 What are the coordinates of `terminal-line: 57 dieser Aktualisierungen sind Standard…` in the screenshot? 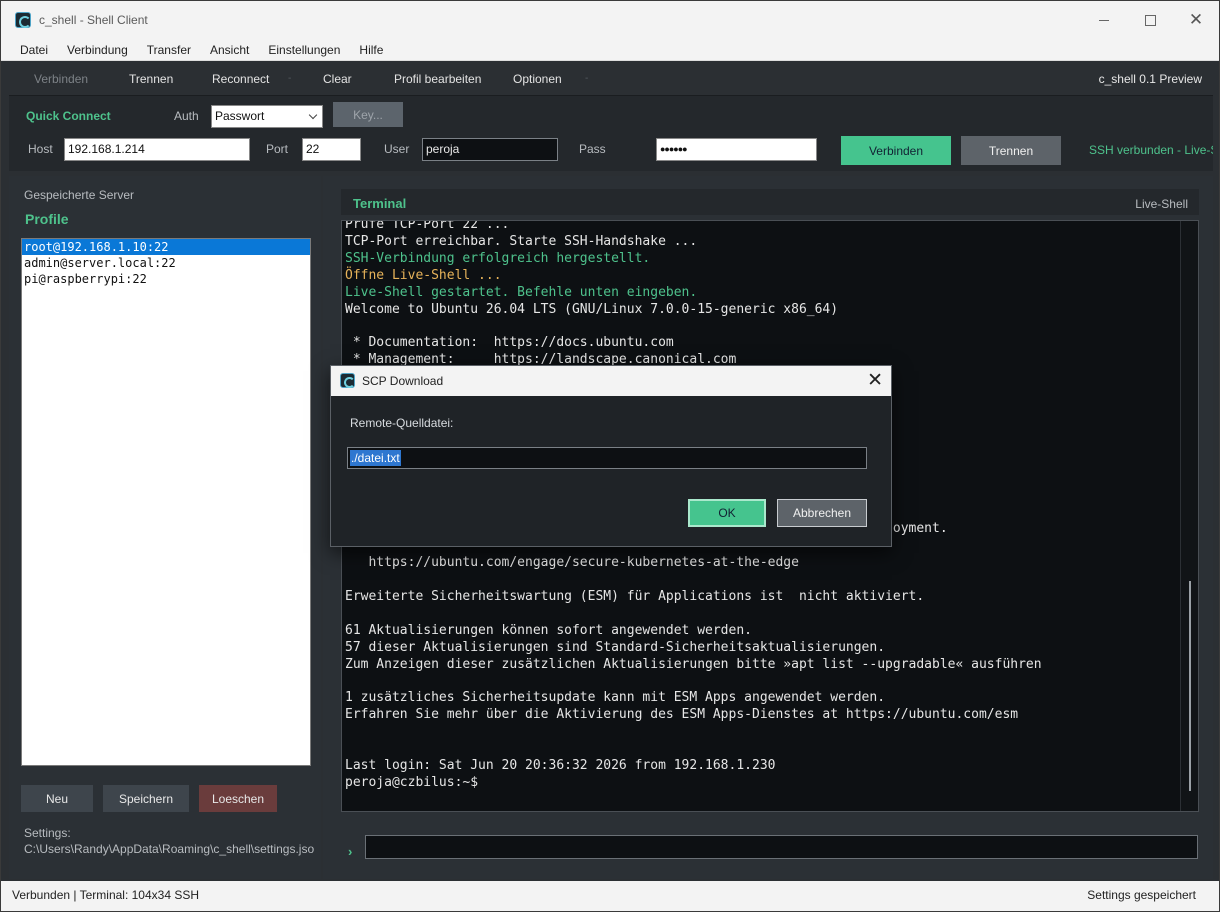 It's located at (615, 647).